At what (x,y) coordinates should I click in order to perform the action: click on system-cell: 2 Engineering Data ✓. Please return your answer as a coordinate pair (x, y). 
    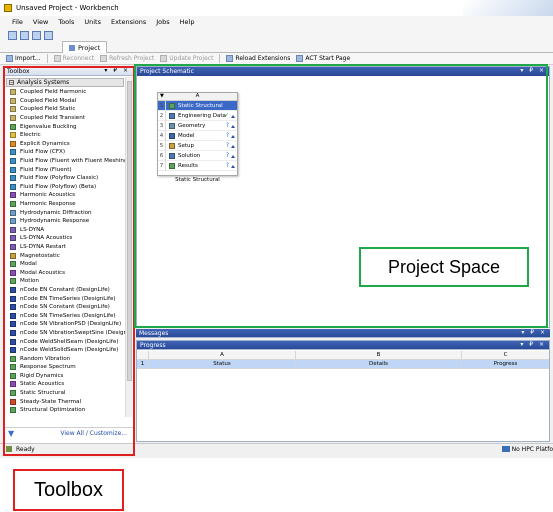
    Looking at the image, I should click on (197, 115).